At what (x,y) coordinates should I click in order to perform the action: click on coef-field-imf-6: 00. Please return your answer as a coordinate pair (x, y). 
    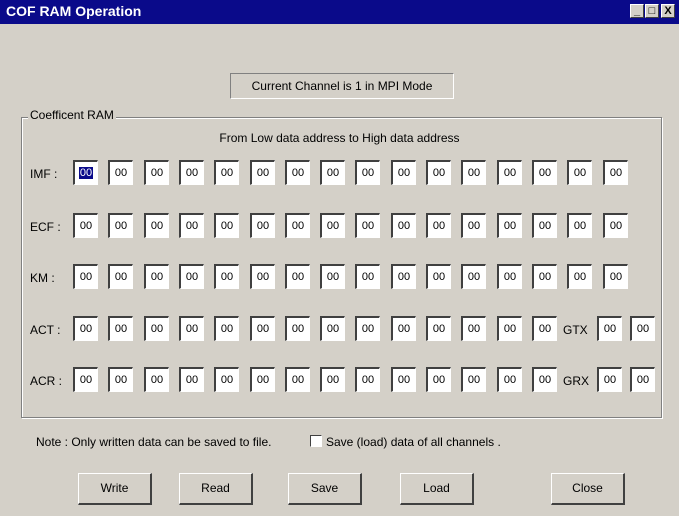
    Looking at the image, I should click on (297, 172).